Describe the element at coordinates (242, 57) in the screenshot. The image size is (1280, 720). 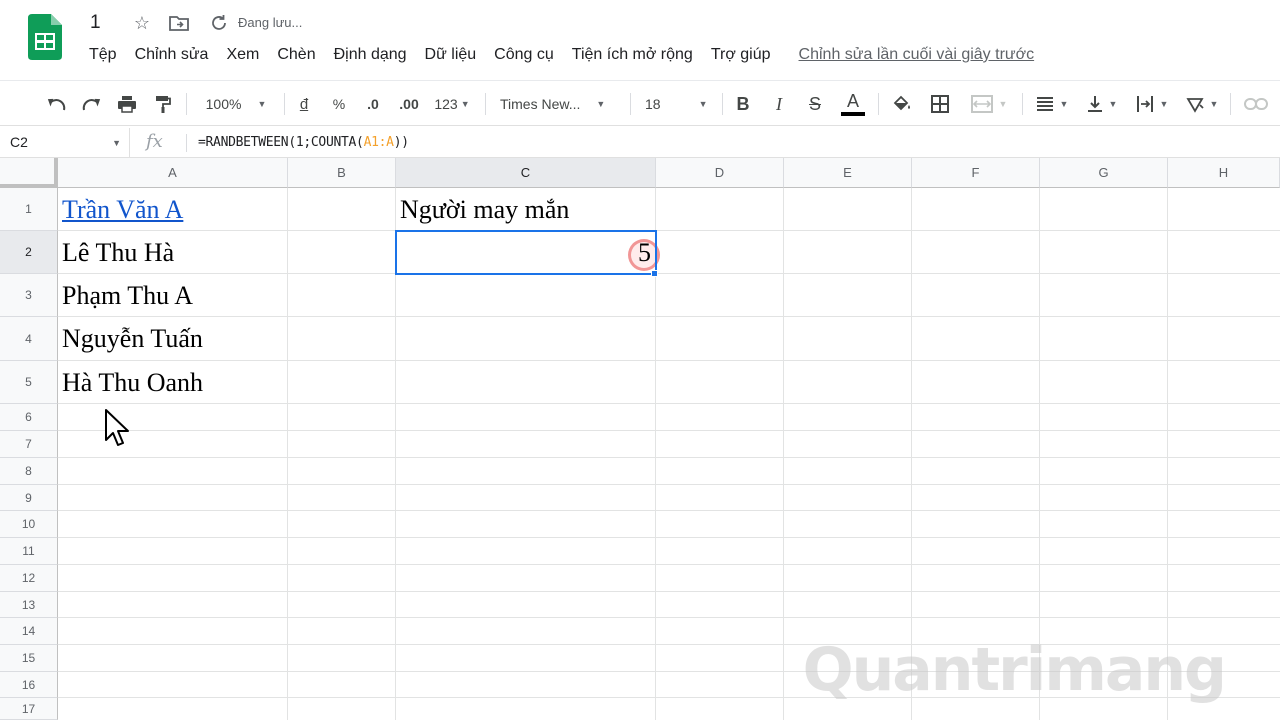
I see `menu-view: Xem` at that location.